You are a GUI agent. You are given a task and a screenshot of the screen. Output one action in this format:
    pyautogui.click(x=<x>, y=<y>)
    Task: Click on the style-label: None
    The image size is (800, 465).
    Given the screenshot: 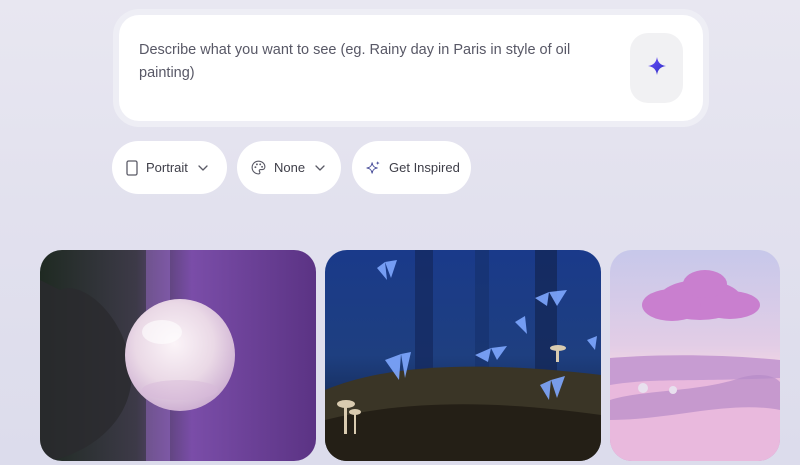 What is the action you would take?
    pyautogui.click(x=290, y=167)
    